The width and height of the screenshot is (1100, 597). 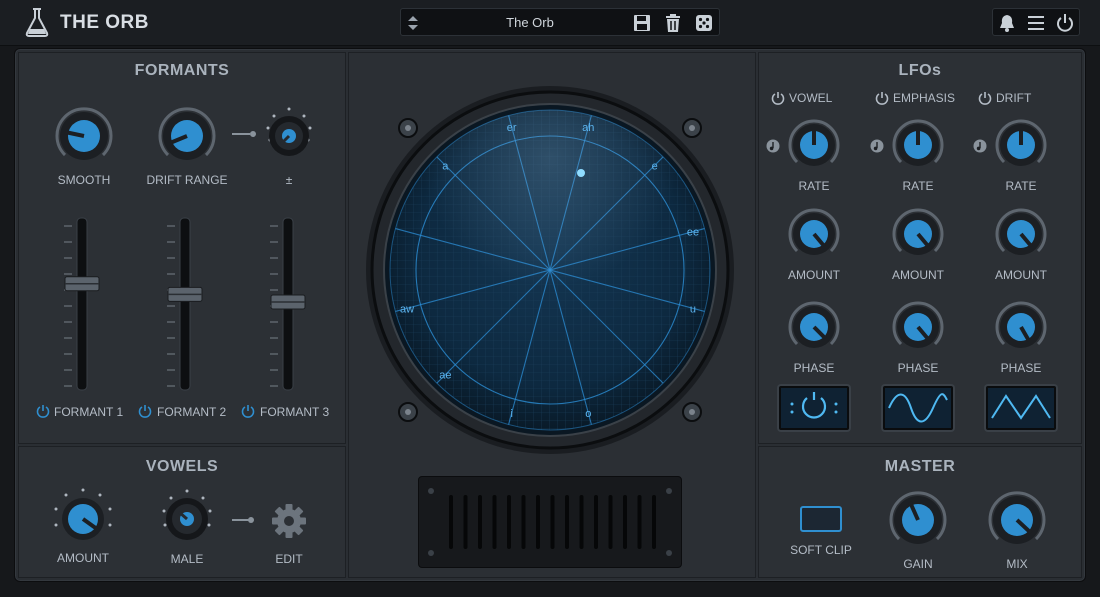 I want to click on formant-faders, so click(x=185, y=304).